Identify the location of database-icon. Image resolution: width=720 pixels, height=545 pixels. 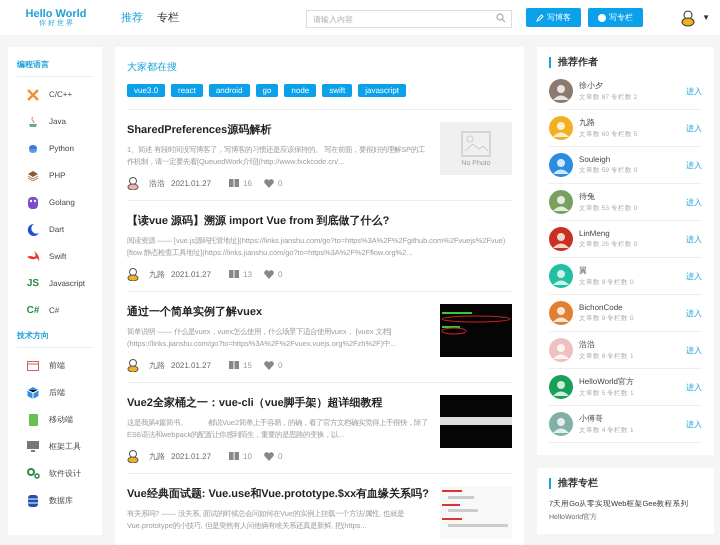
(33, 500).